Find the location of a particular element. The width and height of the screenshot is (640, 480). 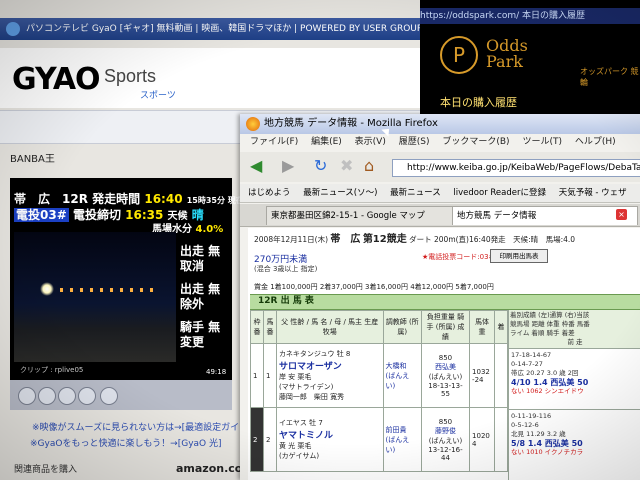

forward-nav-icon: ▶ is located at coordinates (288, 166).